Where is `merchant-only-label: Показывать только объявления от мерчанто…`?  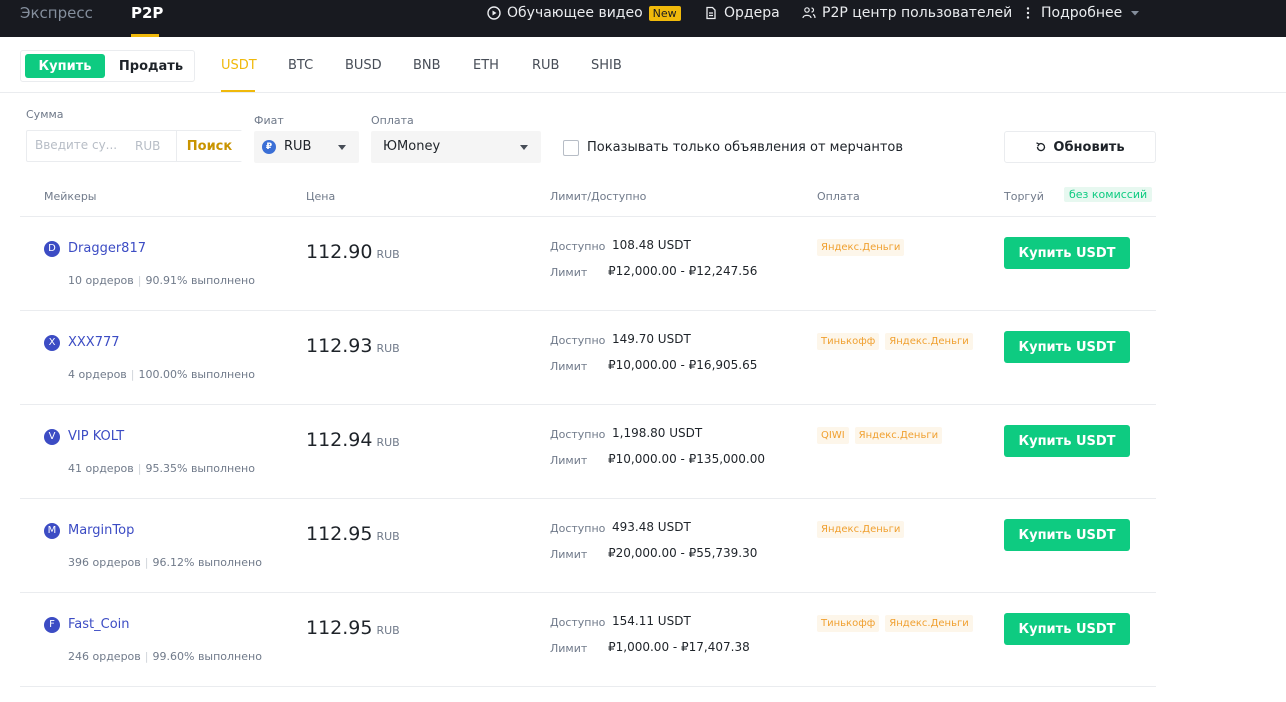 merchant-only-label: Показывать только объявления от мерчанто… is located at coordinates (745, 147).